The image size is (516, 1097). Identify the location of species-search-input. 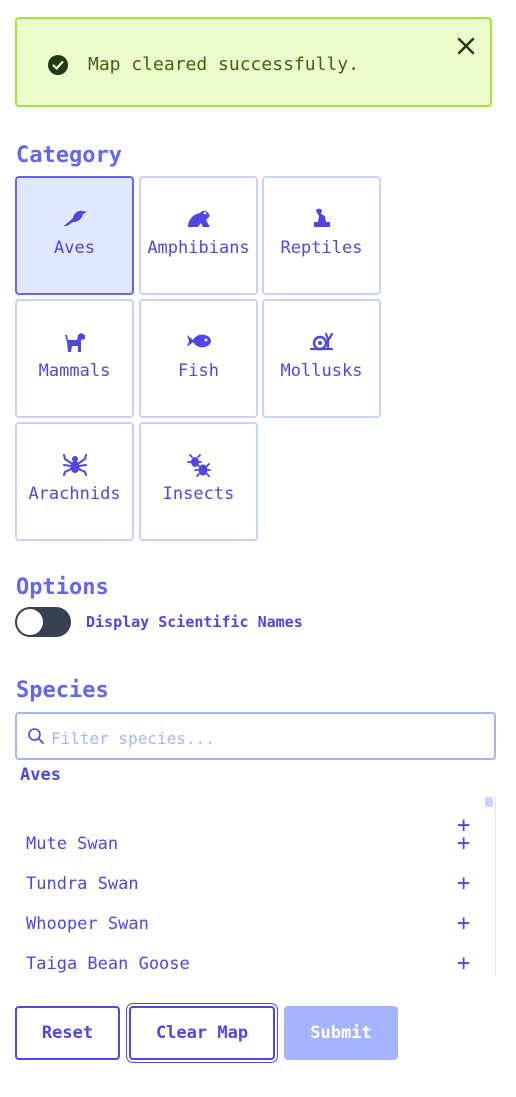
(266, 738).